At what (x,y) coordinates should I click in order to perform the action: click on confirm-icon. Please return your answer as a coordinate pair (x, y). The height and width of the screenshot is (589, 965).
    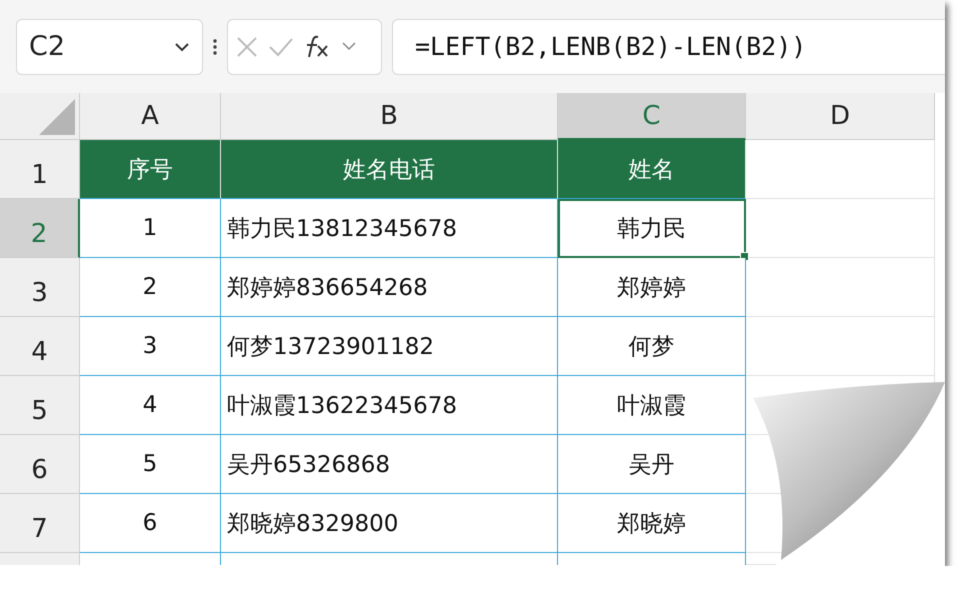
    Looking at the image, I should click on (281, 46).